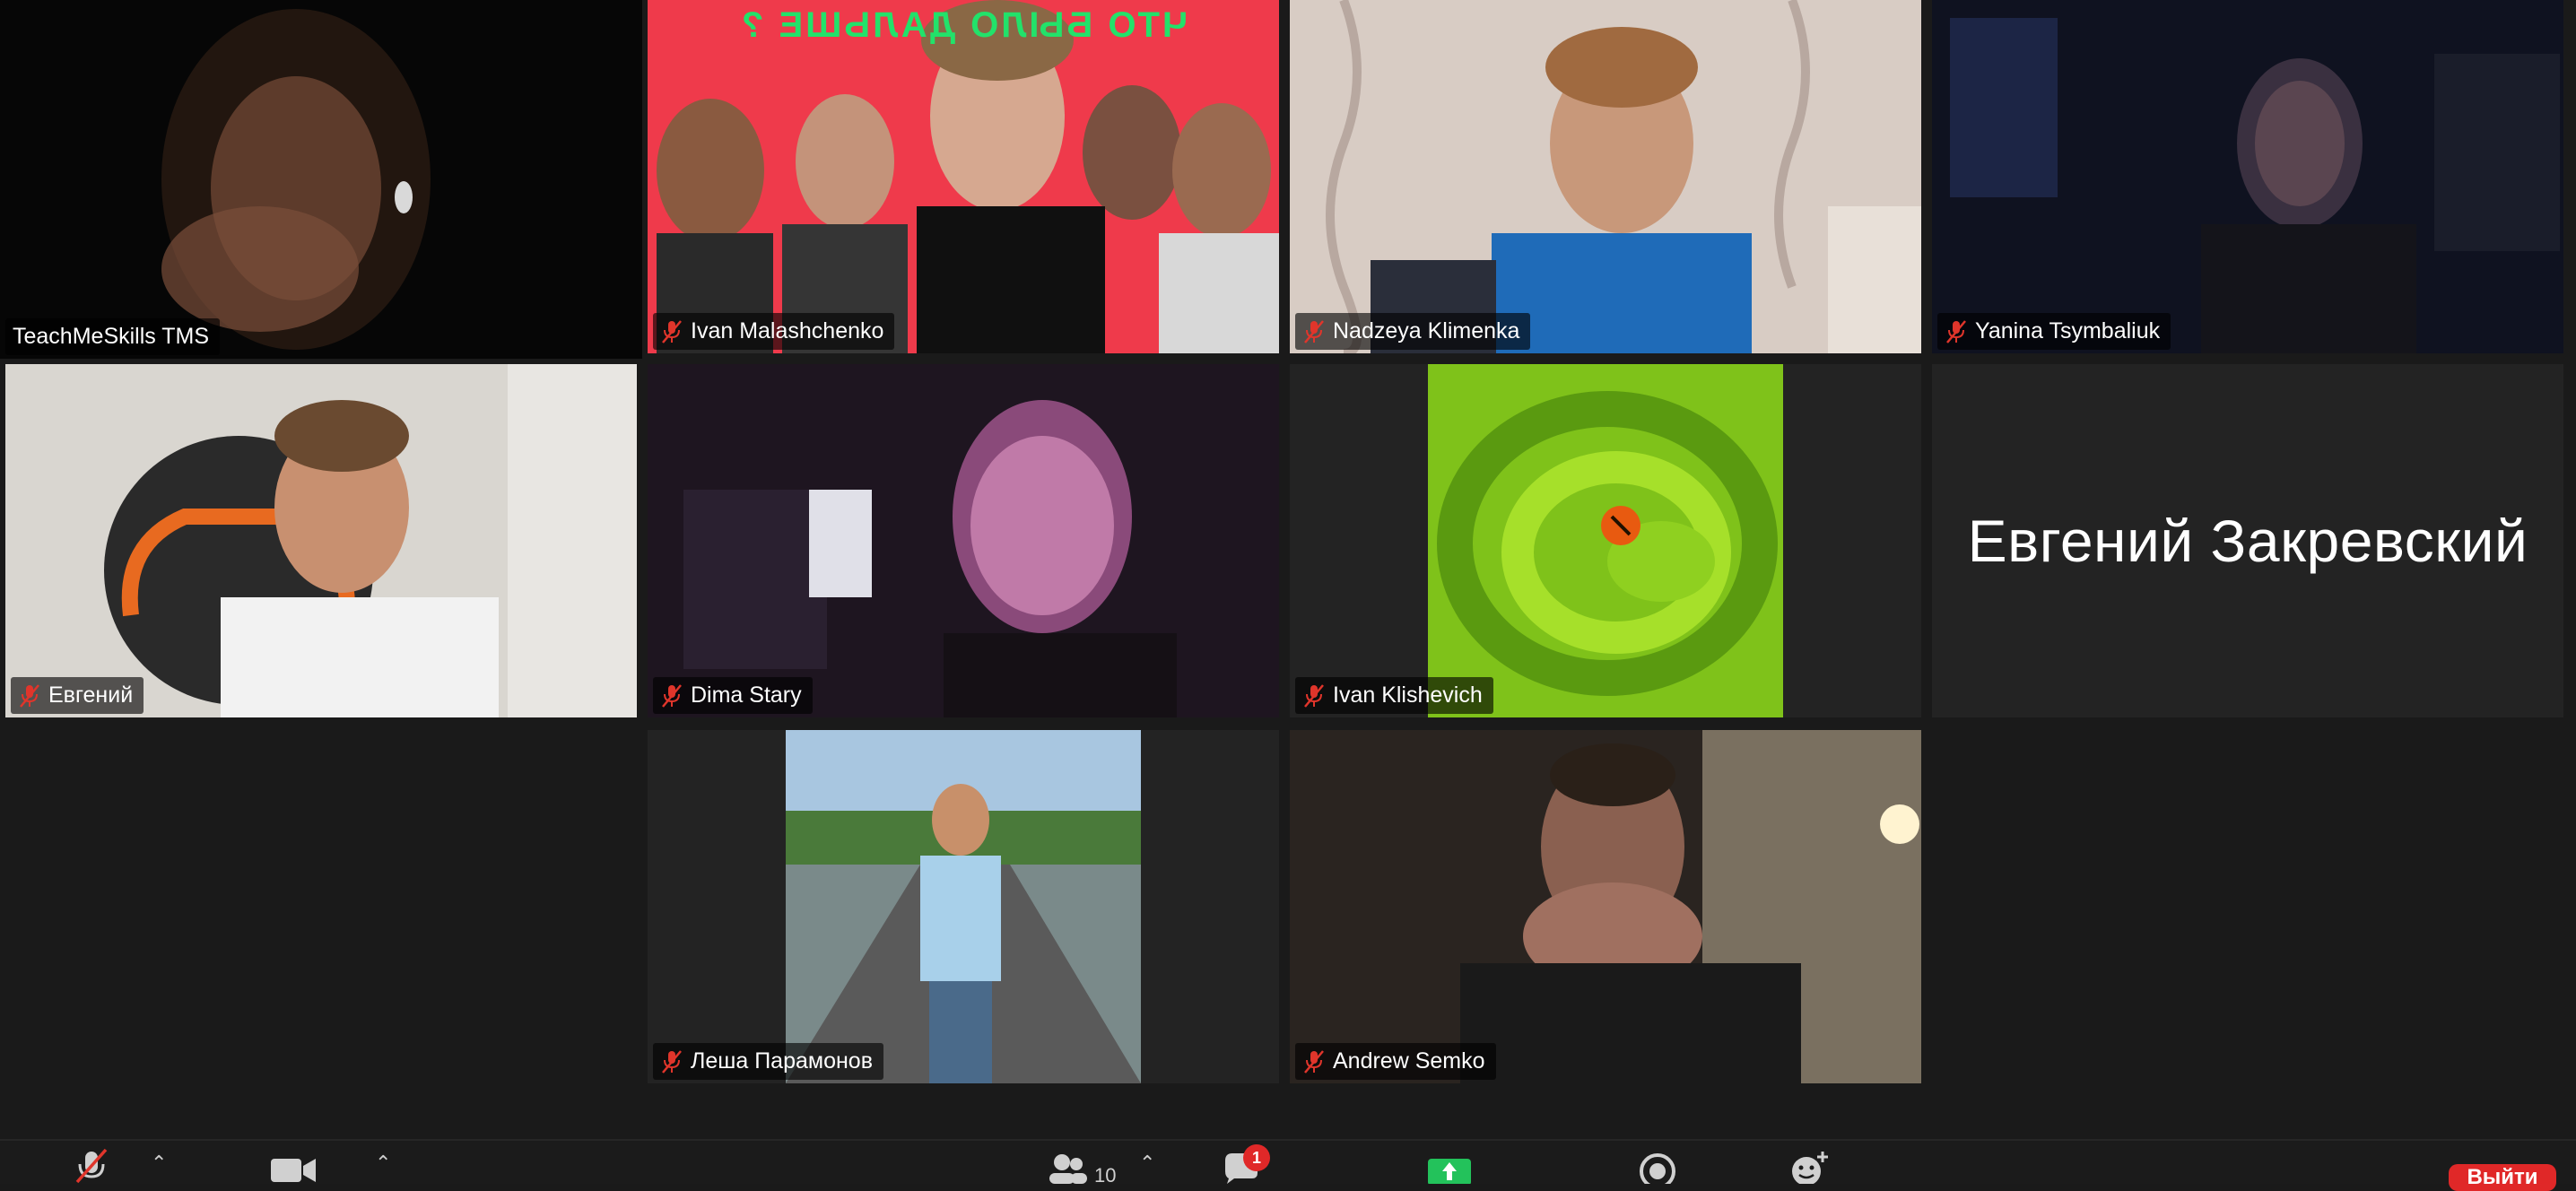  What do you see at coordinates (1810, 1168) in the screenshot?
I see `reaction-emoji-icon` at bounding box center [1810, 1168].